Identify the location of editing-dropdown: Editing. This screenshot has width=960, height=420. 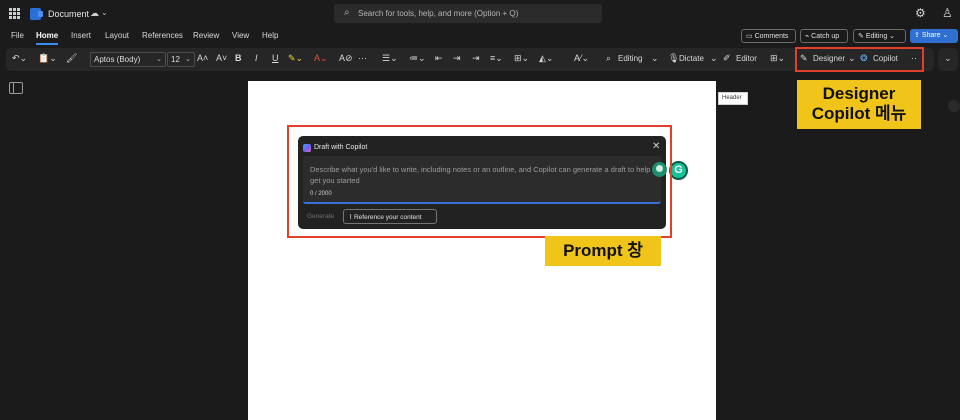
(630, 58).